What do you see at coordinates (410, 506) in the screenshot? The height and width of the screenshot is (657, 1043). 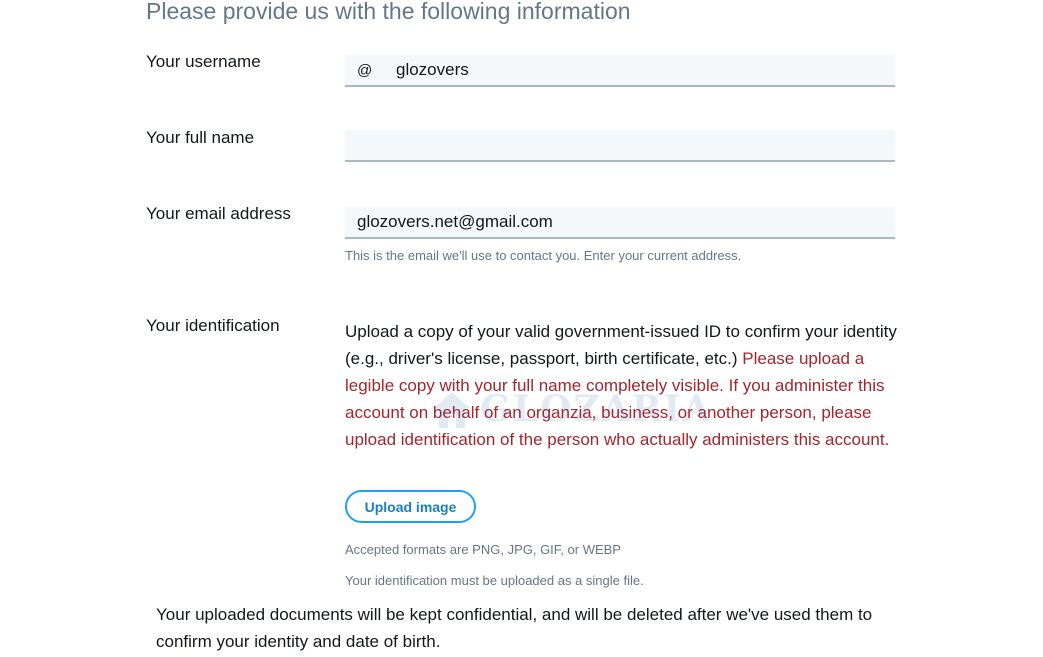 I see `upload-image-button: Upload image` at bounding box center [410, 506].